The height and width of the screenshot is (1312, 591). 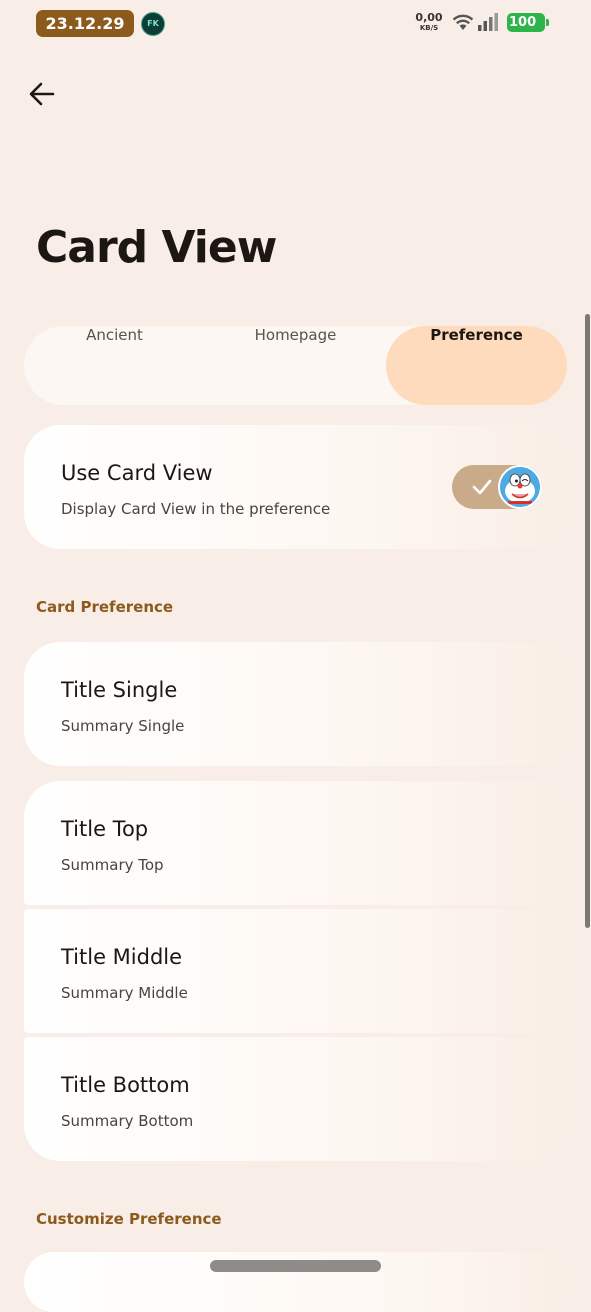 I want to click on card-item-title: Title Bottom, so click(x=125, y=1085).